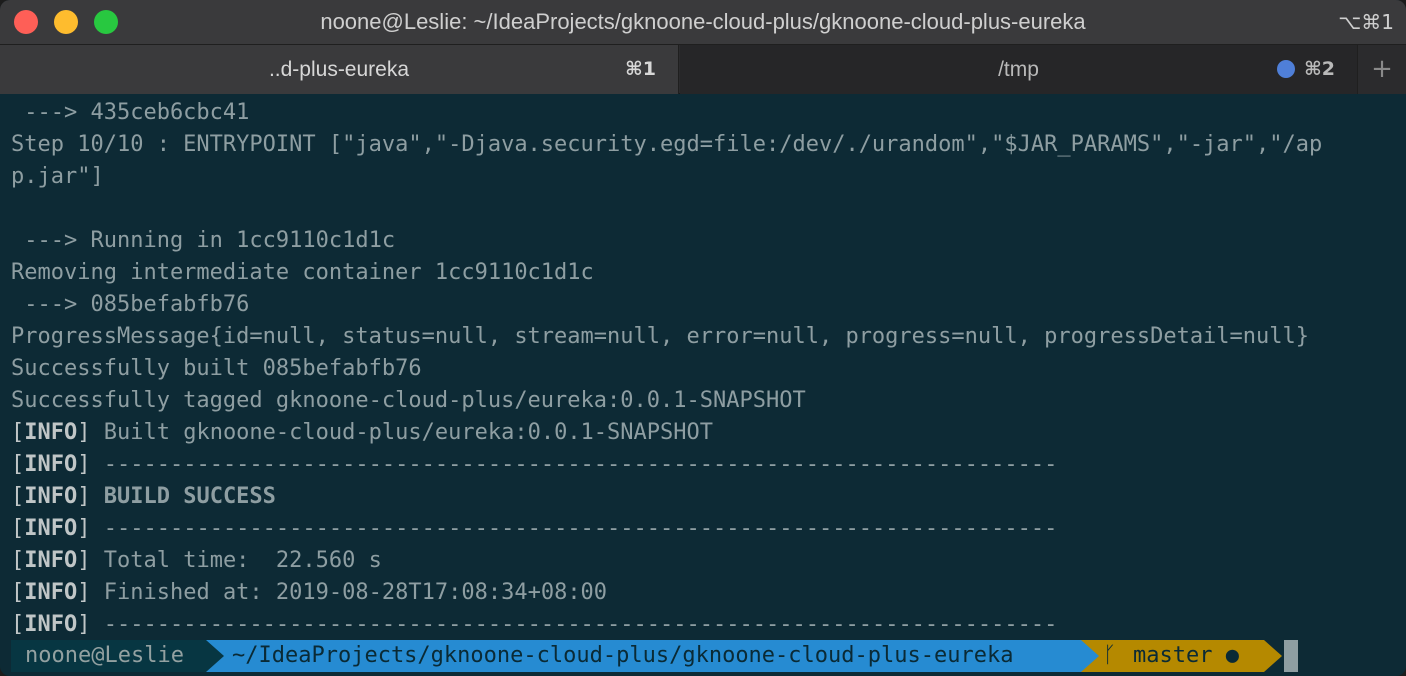 The width and height of the screenshot is (1406, 676). What do you see at coordinates (130, 304) in the screenshot?
I see `terminal-line: ---> 085befabfb76` at bounding box center [130, 304].